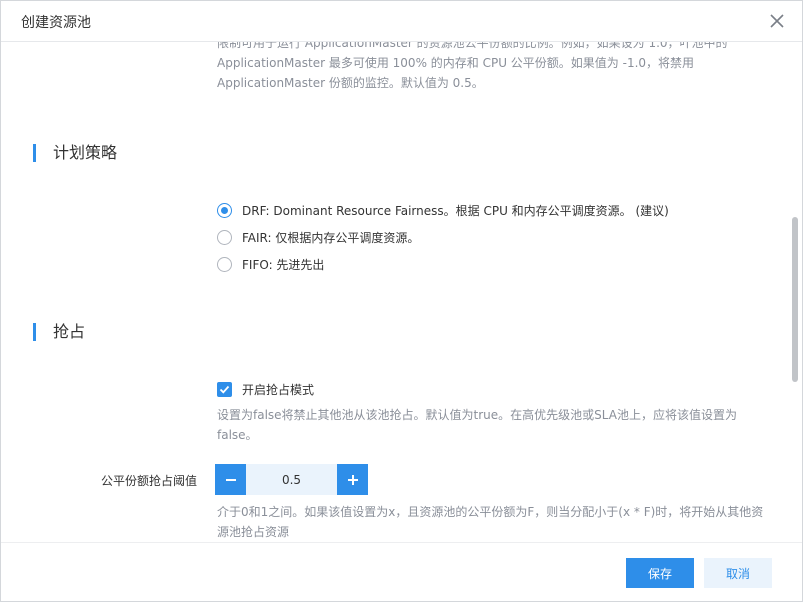  What do you see at coordinates (278, 389) in the screenshot?
I see `enable-preemption-label: 开启抢占模式` at bounding box center [278, 389].